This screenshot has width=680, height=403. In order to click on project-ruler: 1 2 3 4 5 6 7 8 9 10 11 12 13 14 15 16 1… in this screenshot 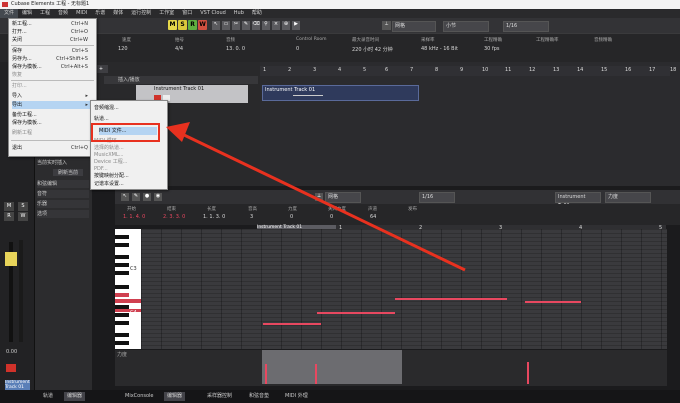, I will do `click(468, 71)`.